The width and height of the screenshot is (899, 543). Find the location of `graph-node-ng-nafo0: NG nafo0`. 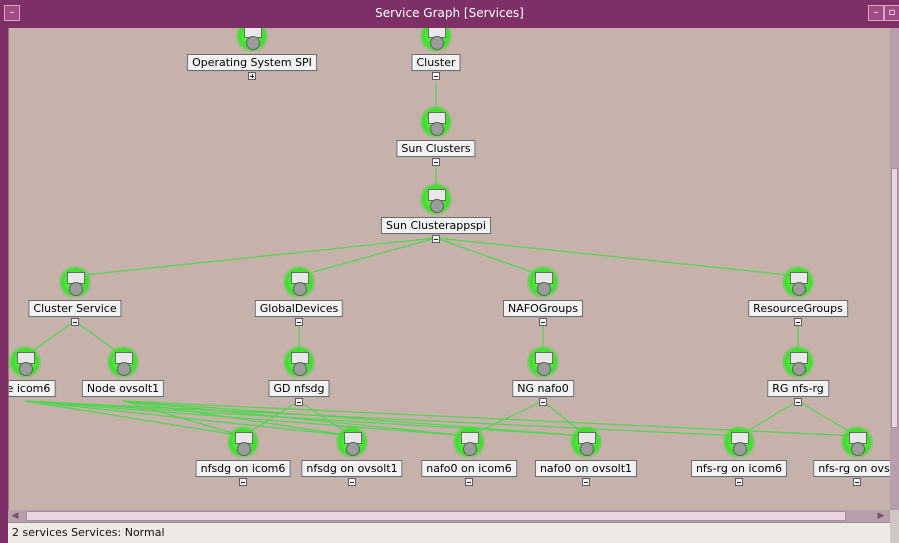

graph-node-ng-nafo0: NG nafo0 is located at coordinates (543, 376).